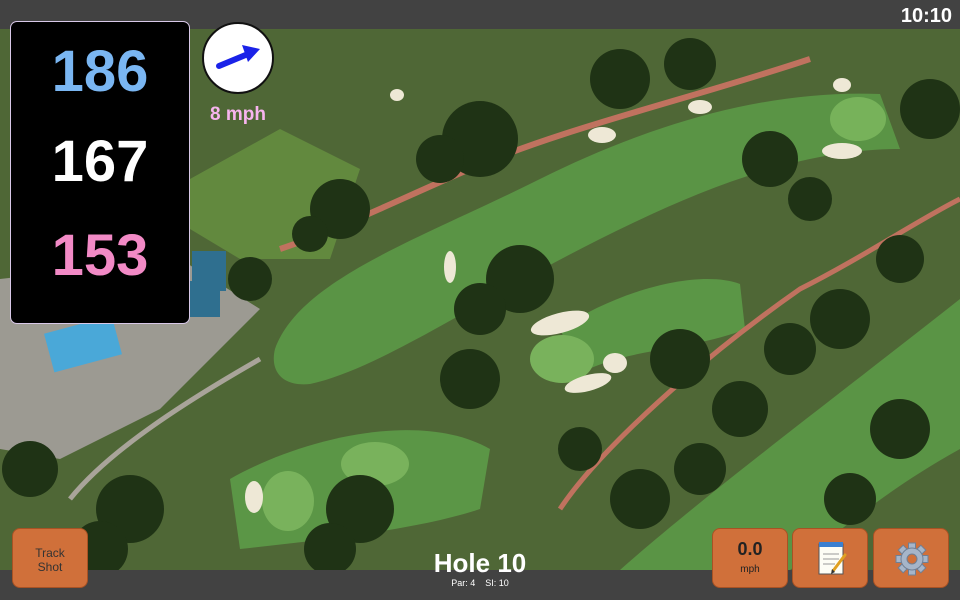  I want to click on speed-button: 0.0 mph, so click(750, 558).